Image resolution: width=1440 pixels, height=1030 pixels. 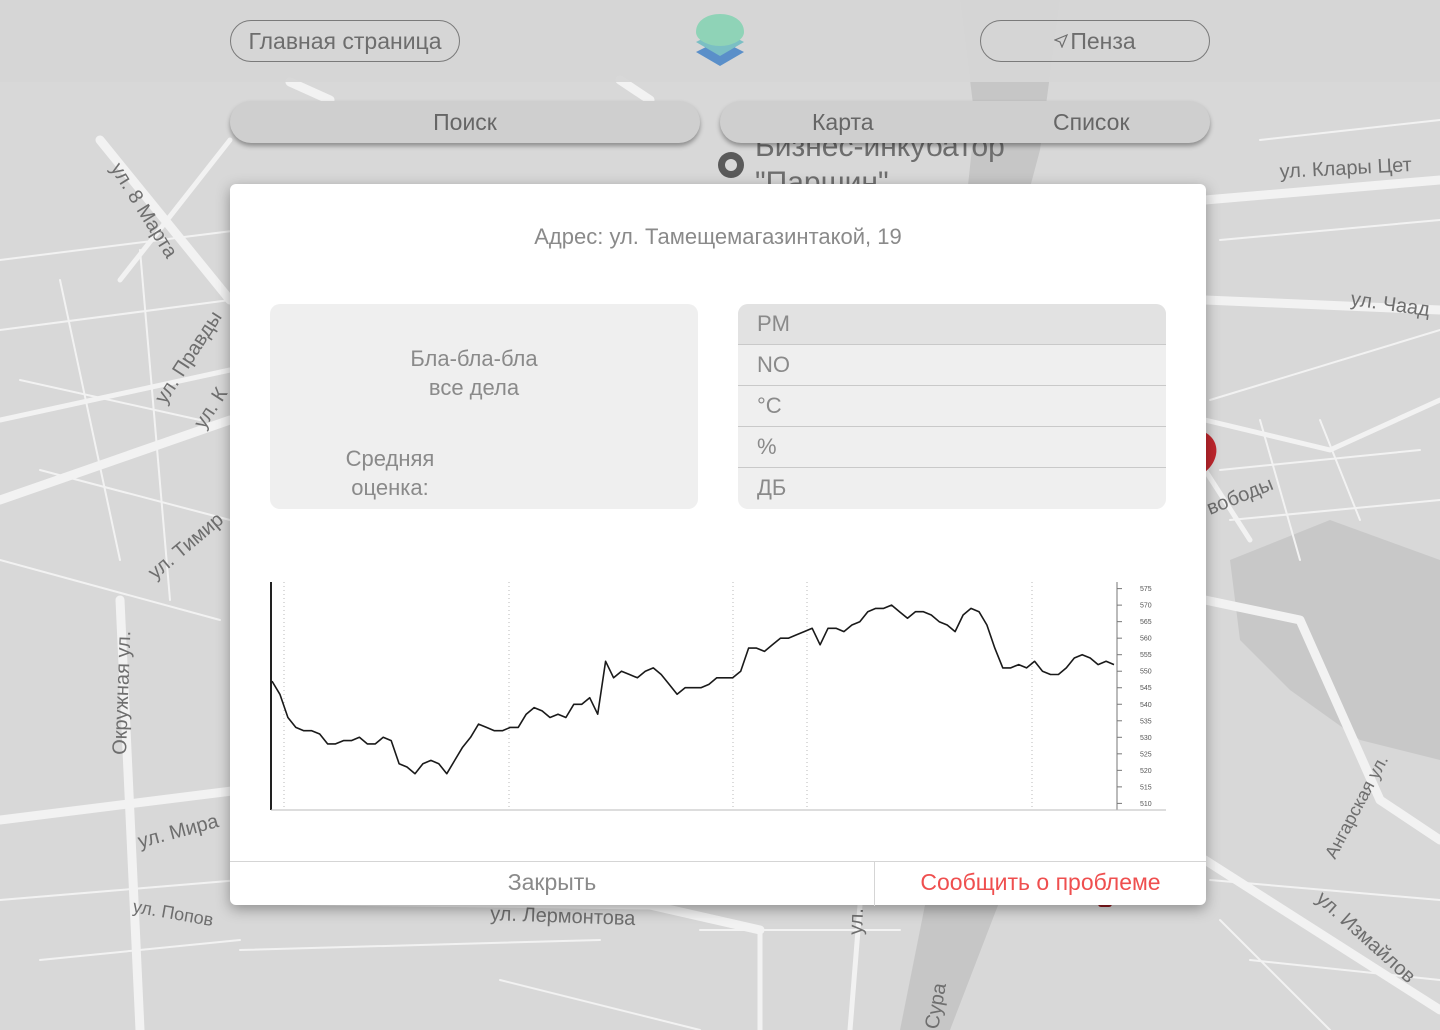 I want to click on chart-tick-label: 515, so click(x=1146, y=787).